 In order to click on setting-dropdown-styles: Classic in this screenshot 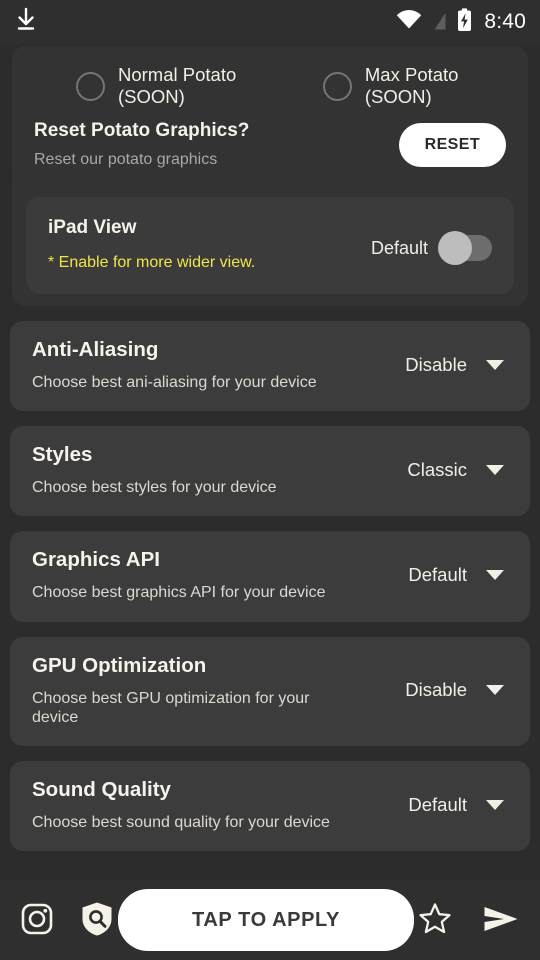, I will do `click(457, 470)`.